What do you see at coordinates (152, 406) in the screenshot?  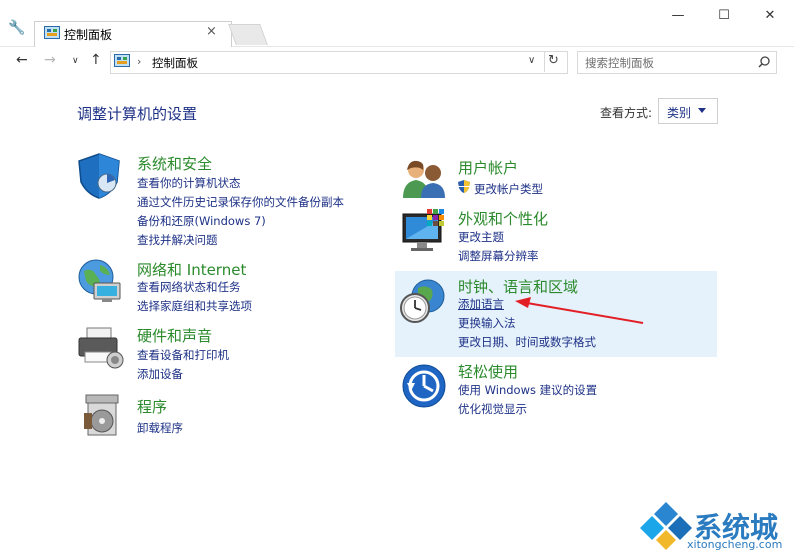 I see `category-title-programs: 程序` at bounding box center [152, 406].